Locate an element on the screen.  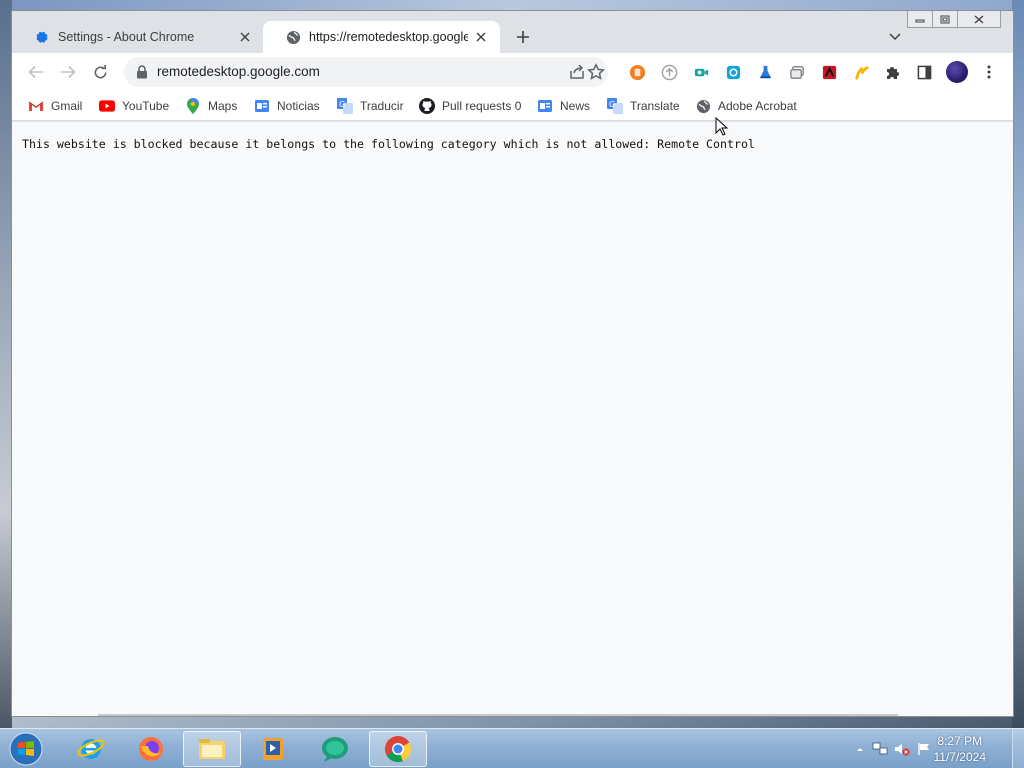
horizontal-scrollbar is located at coordinates (498, 715).